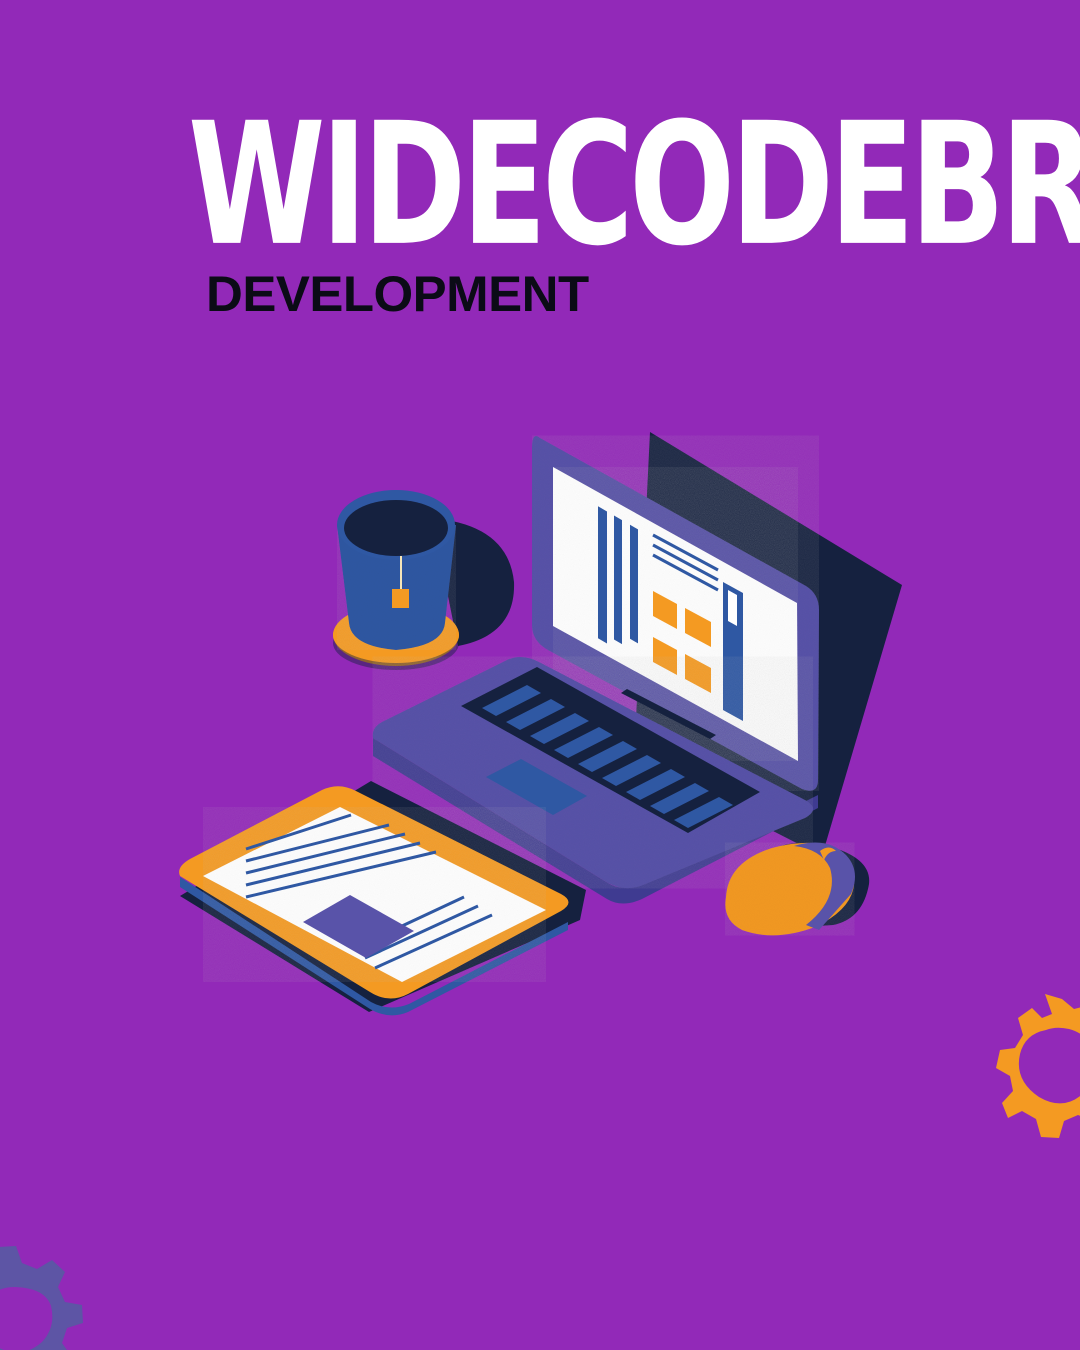 The width and height of the screenshot is (1080, 1350). Describe the element at coordinates (668, 714) in the screenshot. I see `laptop-hinge` at that location.